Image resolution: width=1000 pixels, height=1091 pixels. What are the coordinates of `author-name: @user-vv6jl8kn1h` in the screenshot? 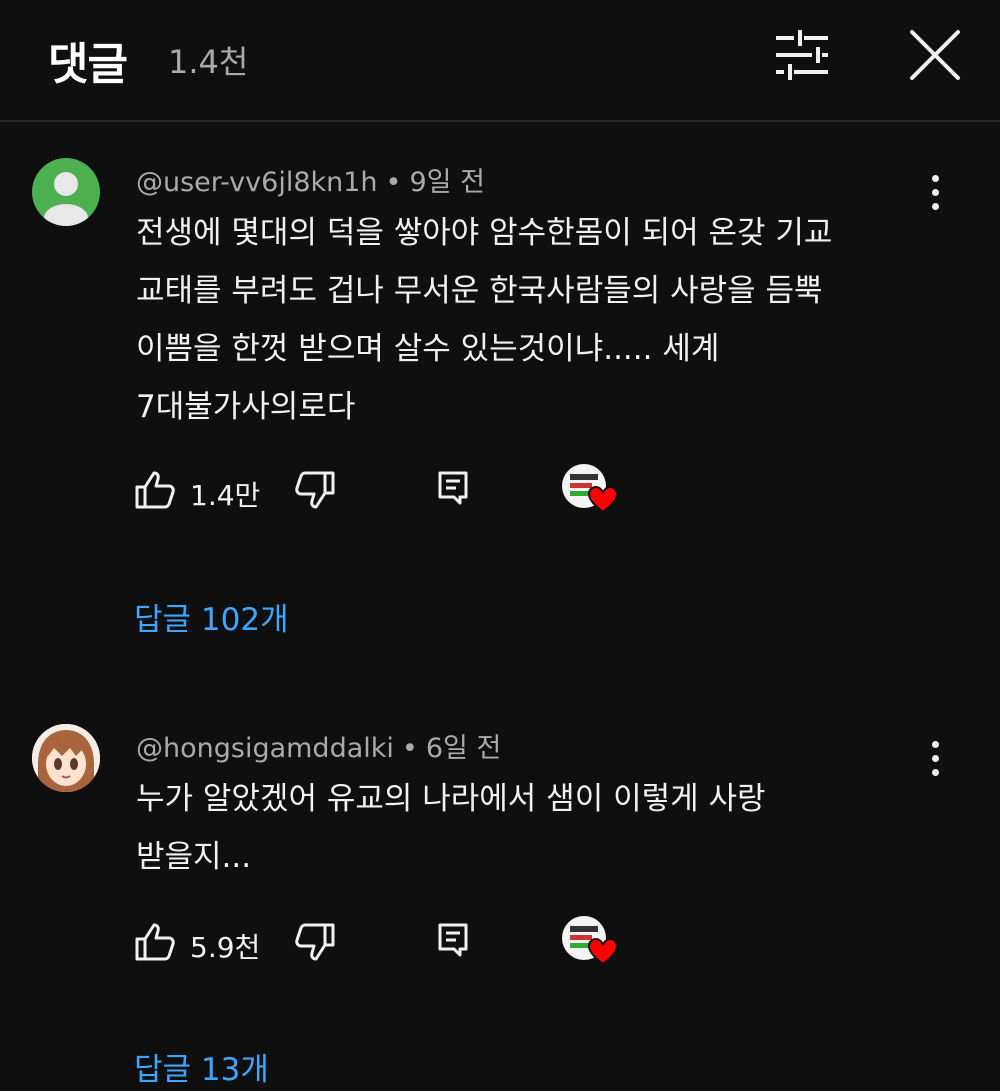 It's located at (257, 182).